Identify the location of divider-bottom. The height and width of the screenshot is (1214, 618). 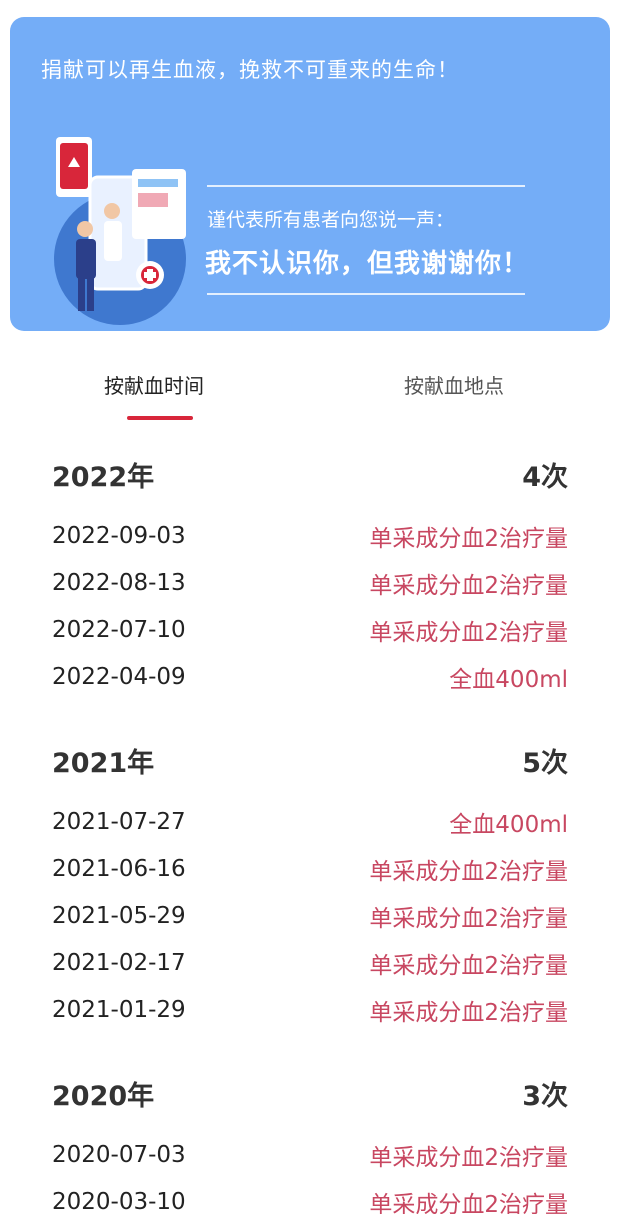
(366, 294).